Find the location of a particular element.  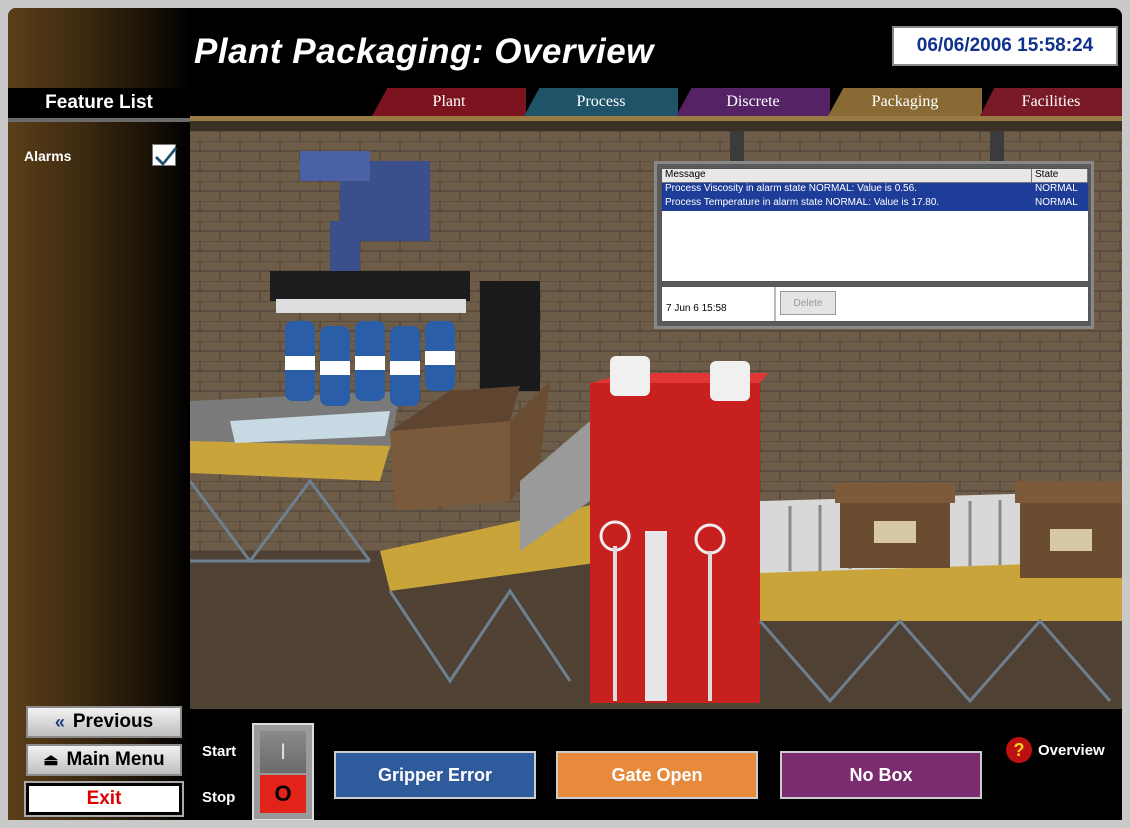

delete-button: Delete is located at coordinates (808, 303).